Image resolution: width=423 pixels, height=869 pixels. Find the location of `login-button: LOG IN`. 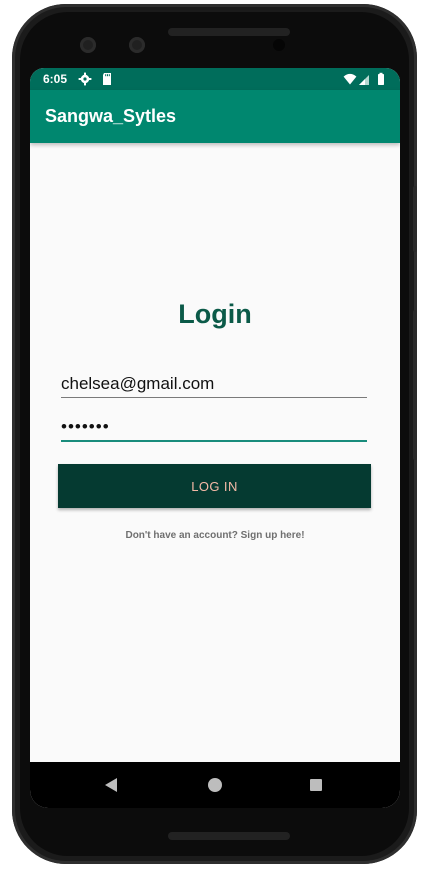

login-button: LOG IN is located at coordinates (214, 486).